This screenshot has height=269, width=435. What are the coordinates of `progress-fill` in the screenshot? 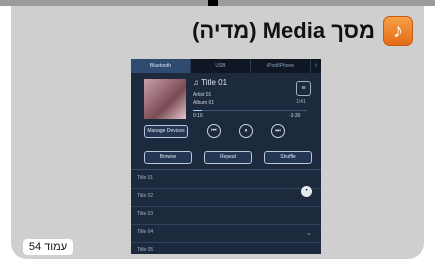 It's located at (198, 110).